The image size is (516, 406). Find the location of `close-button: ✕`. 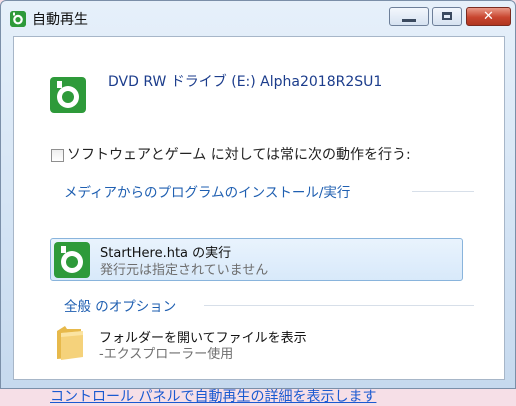

close-button: ✕ is located at coordinates (488, 16).